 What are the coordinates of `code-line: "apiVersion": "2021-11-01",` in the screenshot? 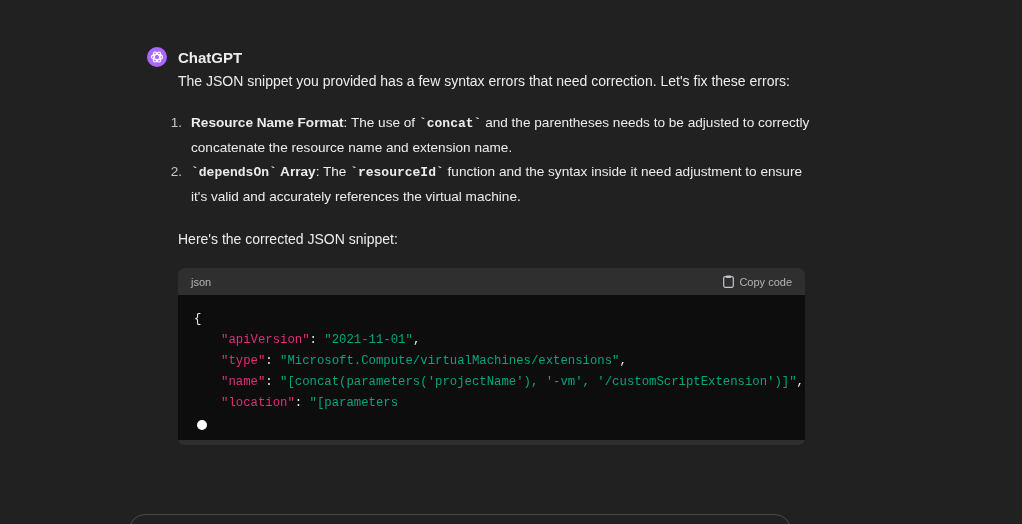 It's located at (321, 340).